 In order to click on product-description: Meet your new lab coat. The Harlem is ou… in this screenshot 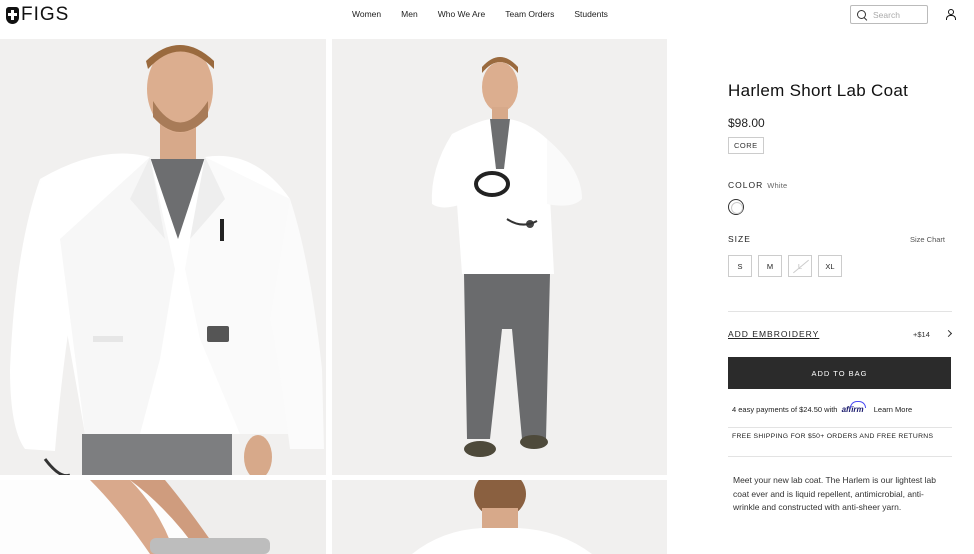, I will do `click(834, 493)`.